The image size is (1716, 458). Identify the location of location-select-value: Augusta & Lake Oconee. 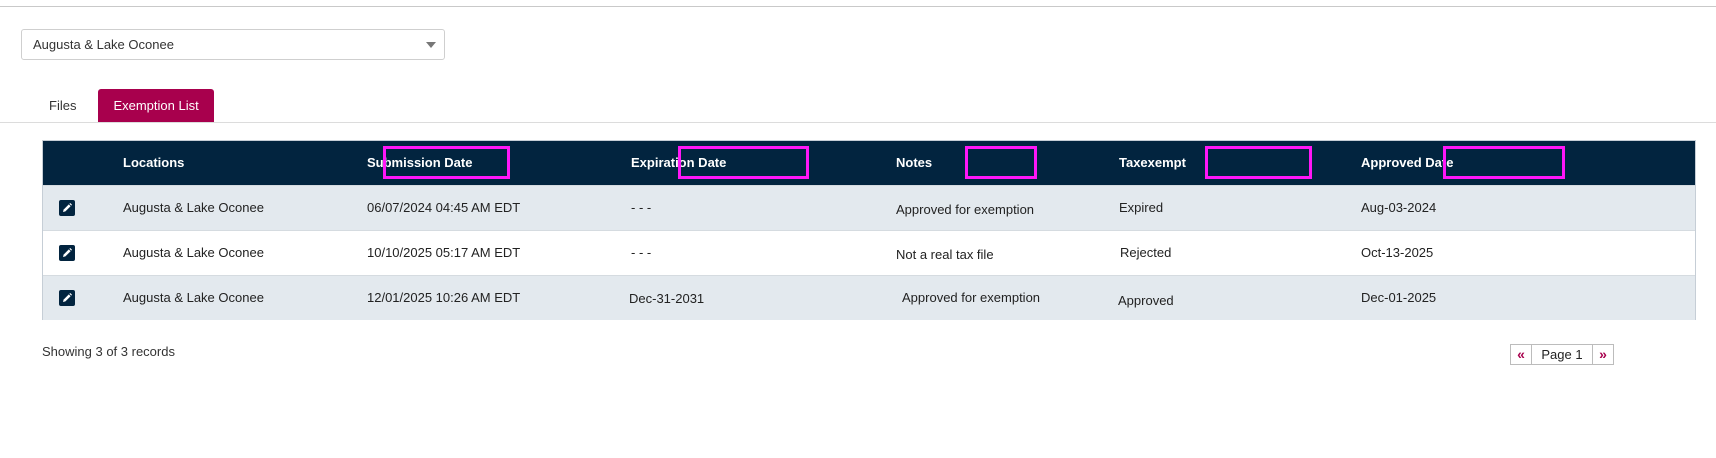
(103, 44).